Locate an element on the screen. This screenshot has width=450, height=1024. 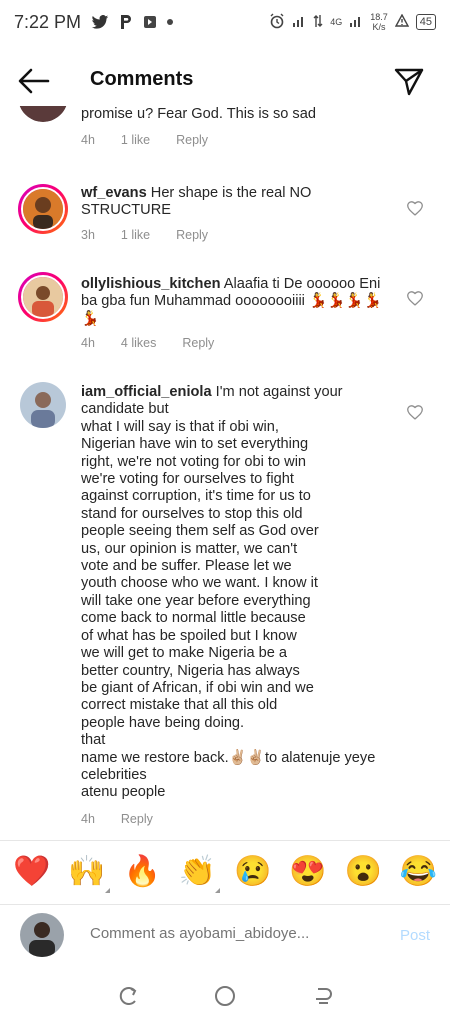
comment-body: promise u? Fear God. This is so sad is located at coordinates (198, 114).